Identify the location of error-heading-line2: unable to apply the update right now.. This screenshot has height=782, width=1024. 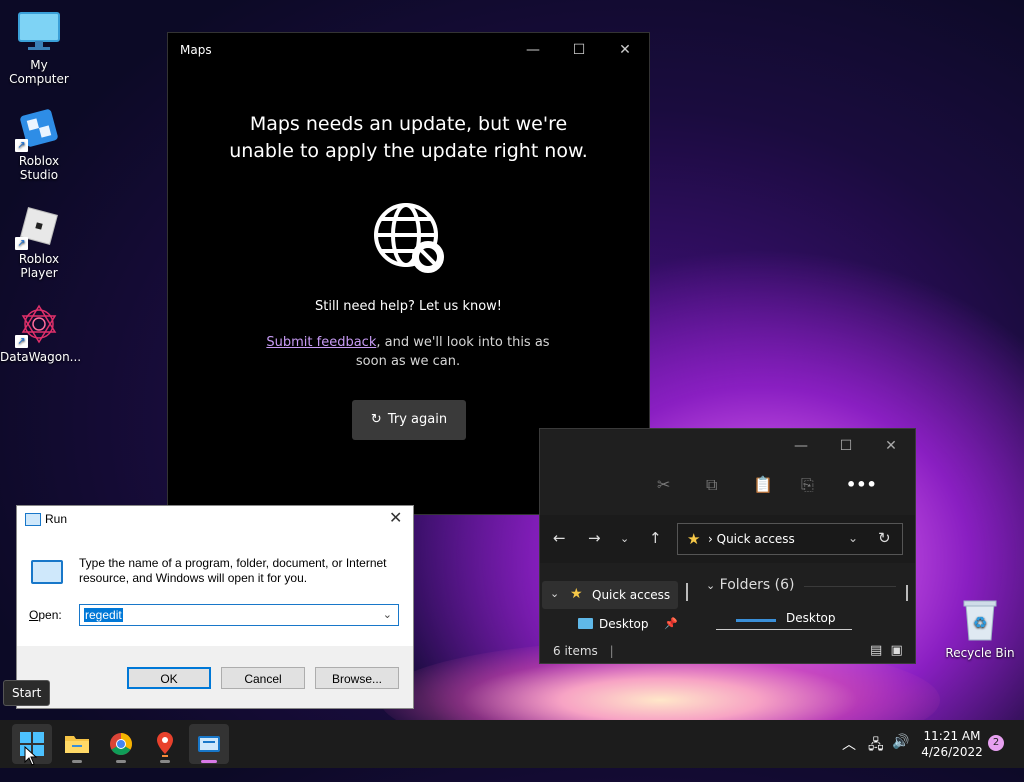
(408, 151).